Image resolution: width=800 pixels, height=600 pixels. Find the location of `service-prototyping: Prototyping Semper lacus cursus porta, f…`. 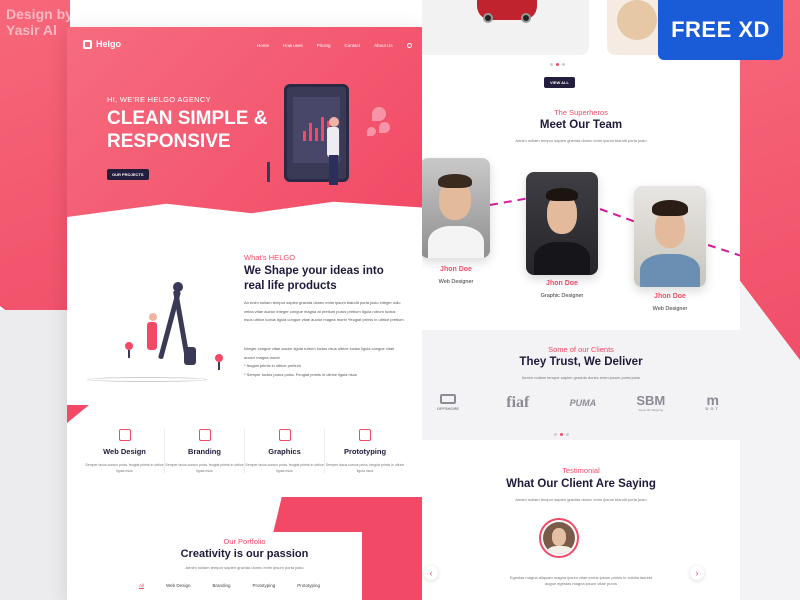

service-prototyping: Prototyping Semper lacus cursus porta, f… is located at coordinates (365, 451).